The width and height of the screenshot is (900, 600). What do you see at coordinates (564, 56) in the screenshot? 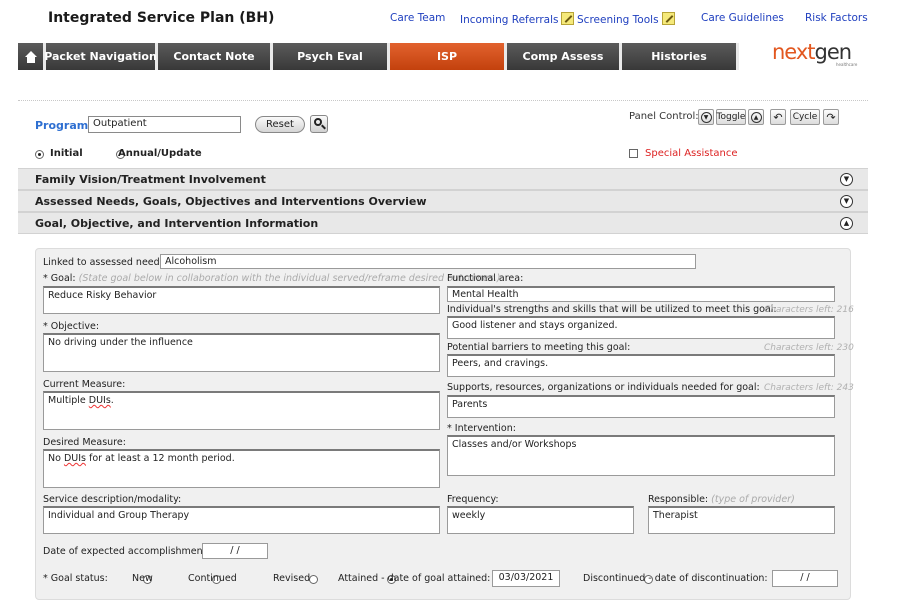
I see `tab-comp-assess: Comp Assess` at bounding box center [564, 56].